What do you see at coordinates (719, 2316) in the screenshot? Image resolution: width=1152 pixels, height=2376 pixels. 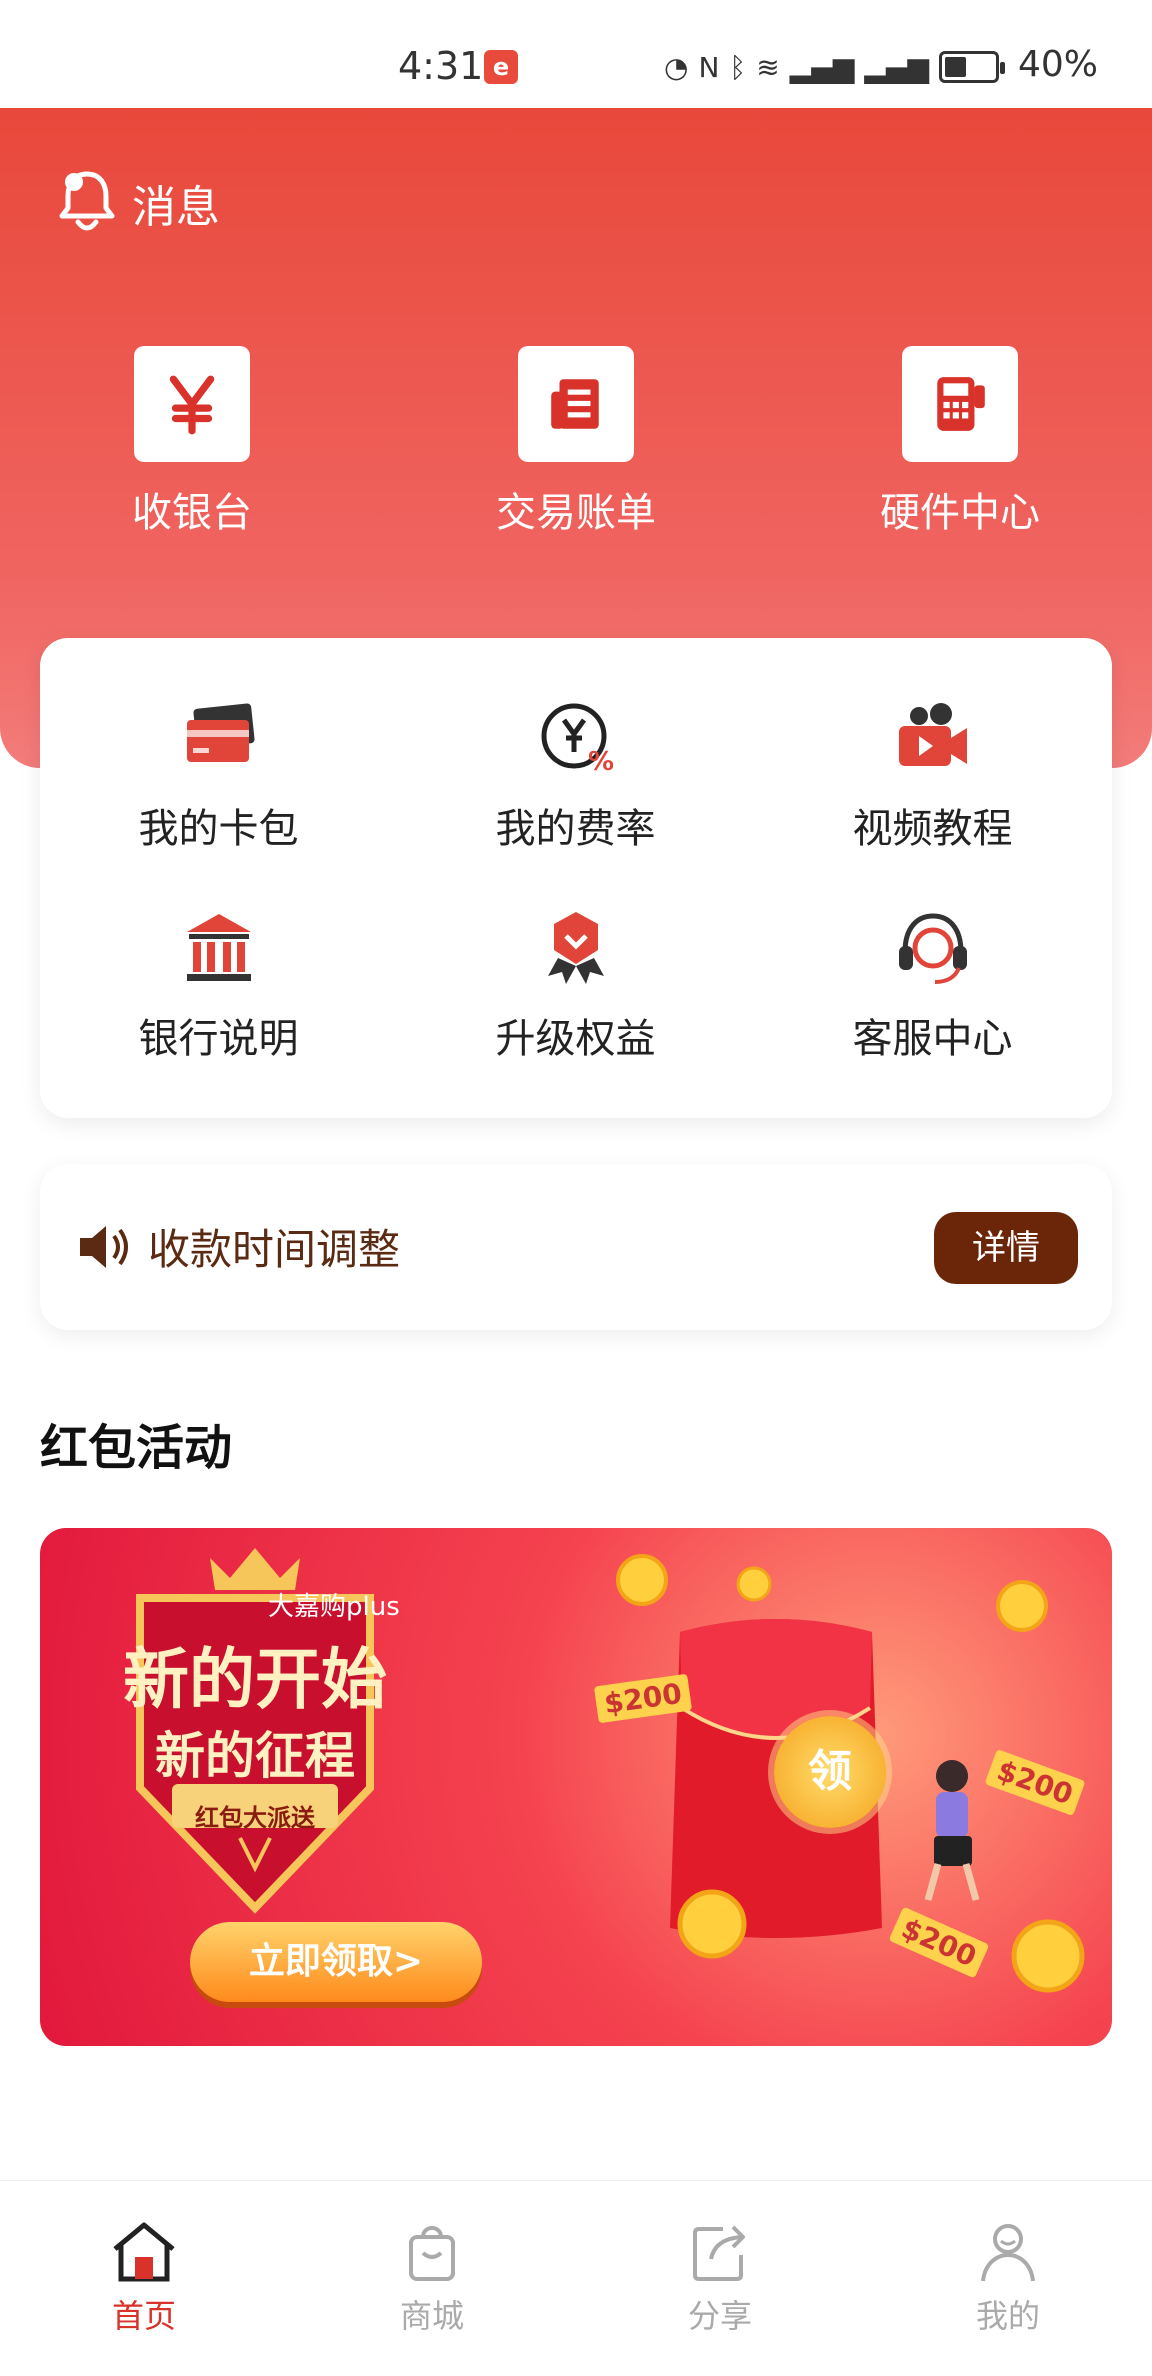 I see `nav-share-label: 分享` at bounding box center [719, 2316].